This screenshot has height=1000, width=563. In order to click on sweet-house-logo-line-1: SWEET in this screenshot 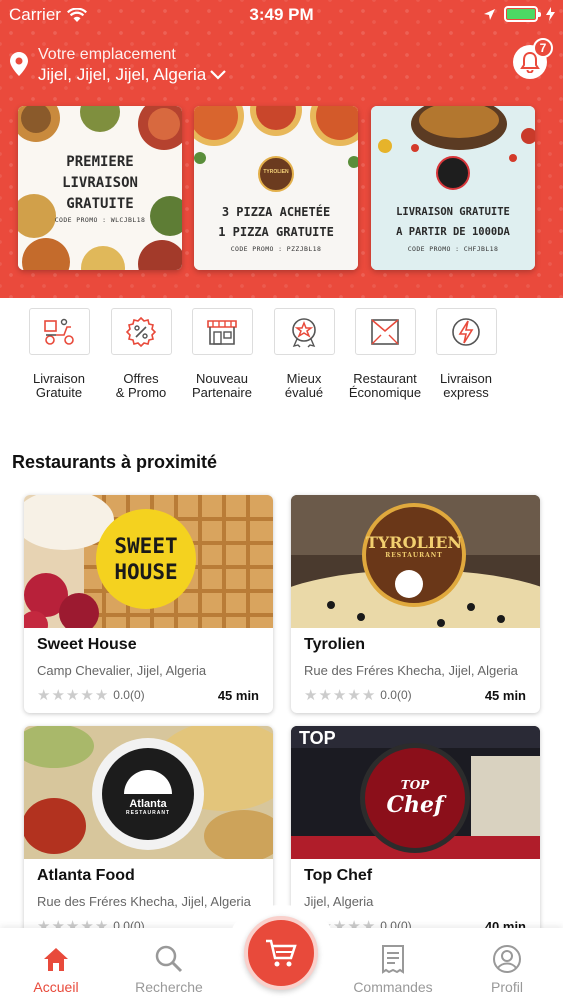, I will do `click(146, 546)`.